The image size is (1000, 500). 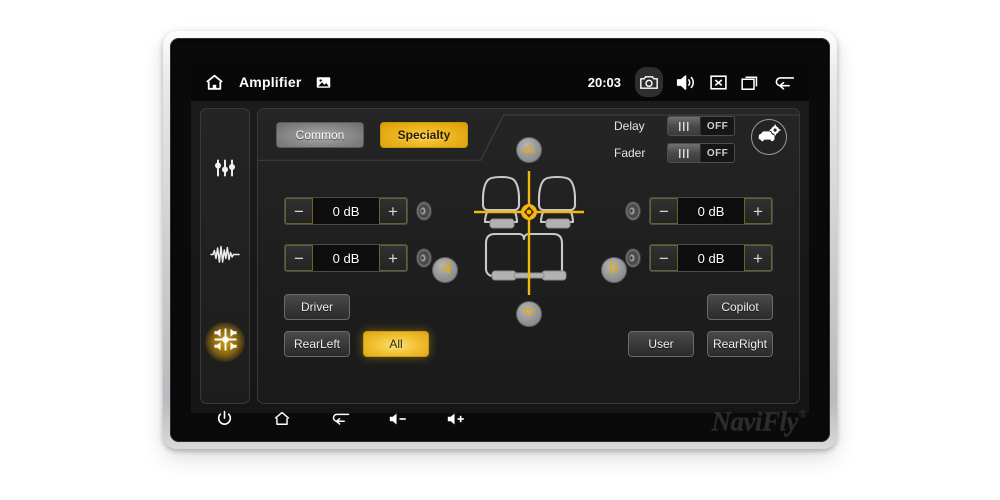 What do you see at coordinates (717, 153) in the screenshot?
I see `fader-toggle-state: OFF` at bounding box center [717, 153].